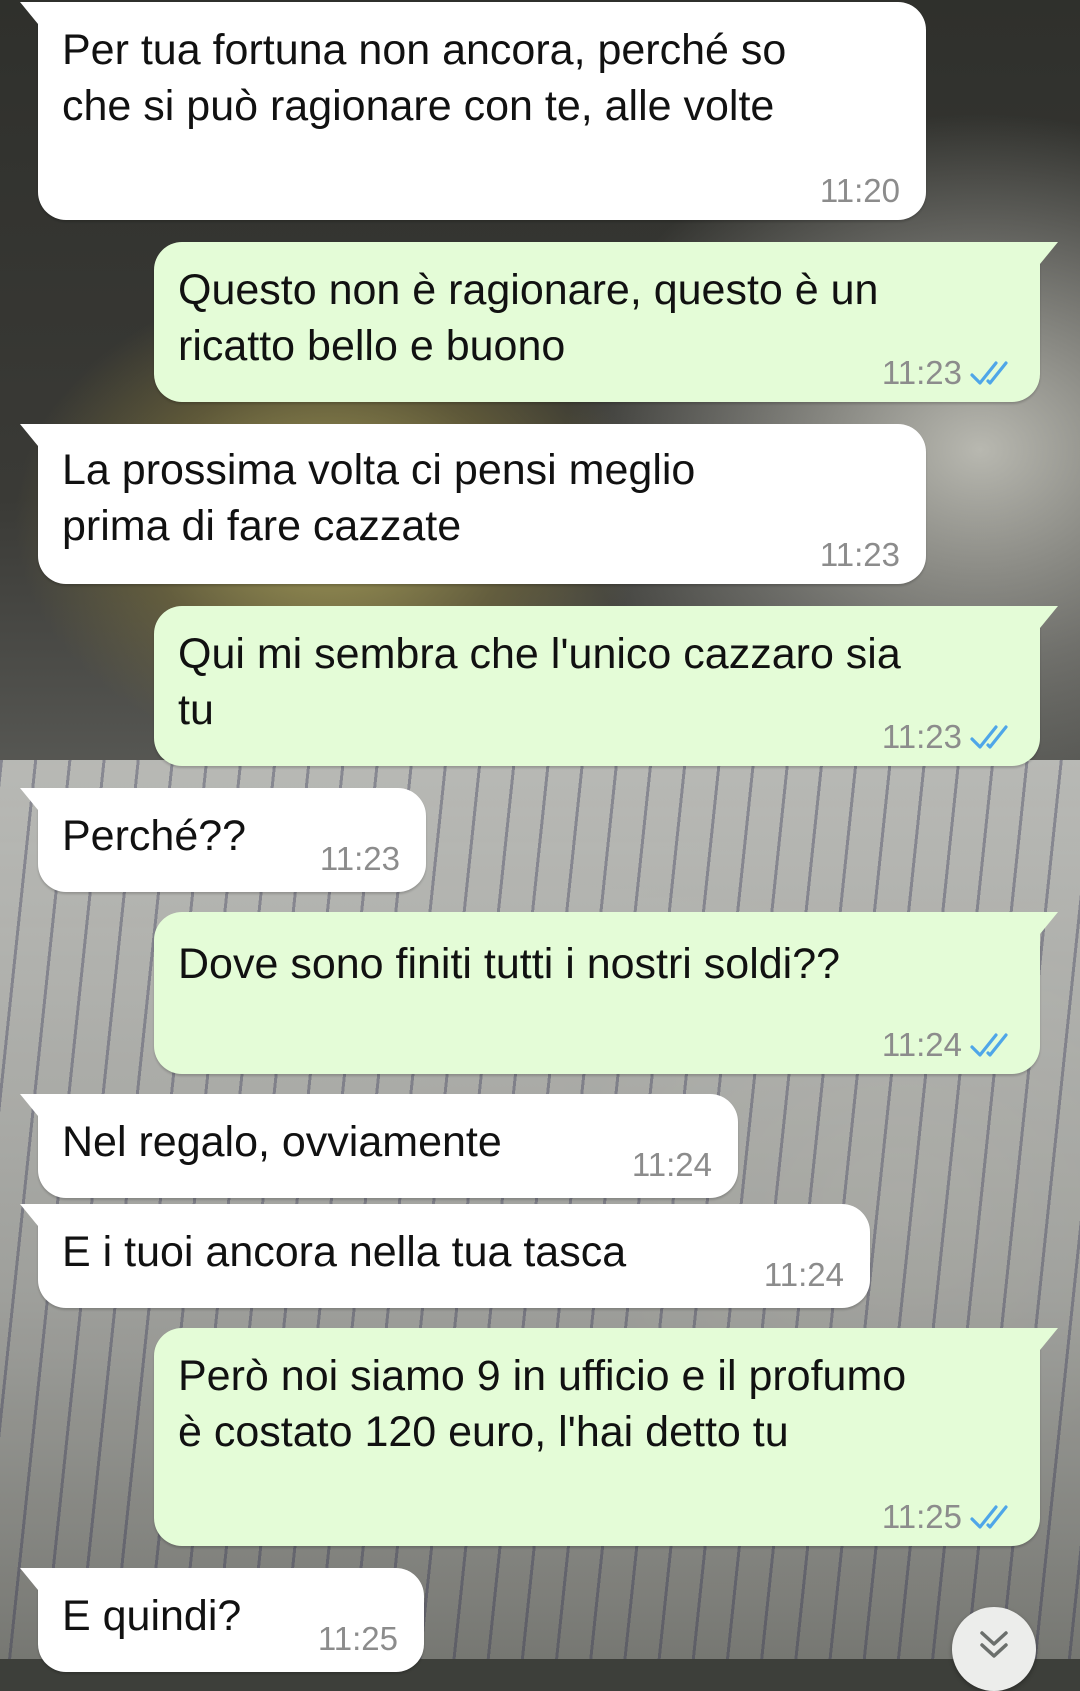 The height and width of the screenshot is (1691, 1080). What do you see at coordinates (282, 1142) in the screenshot?
I see `message-text: Nel regalo, ovviamente` at bounding box center [282, 1142].